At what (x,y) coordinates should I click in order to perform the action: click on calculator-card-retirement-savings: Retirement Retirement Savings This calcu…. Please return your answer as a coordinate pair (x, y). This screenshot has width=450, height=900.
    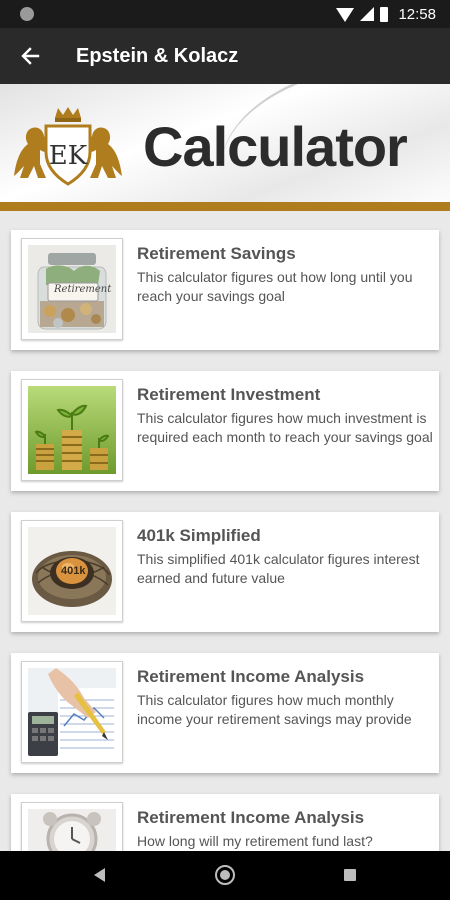
    Looking at the image, I should click on (225, 290).